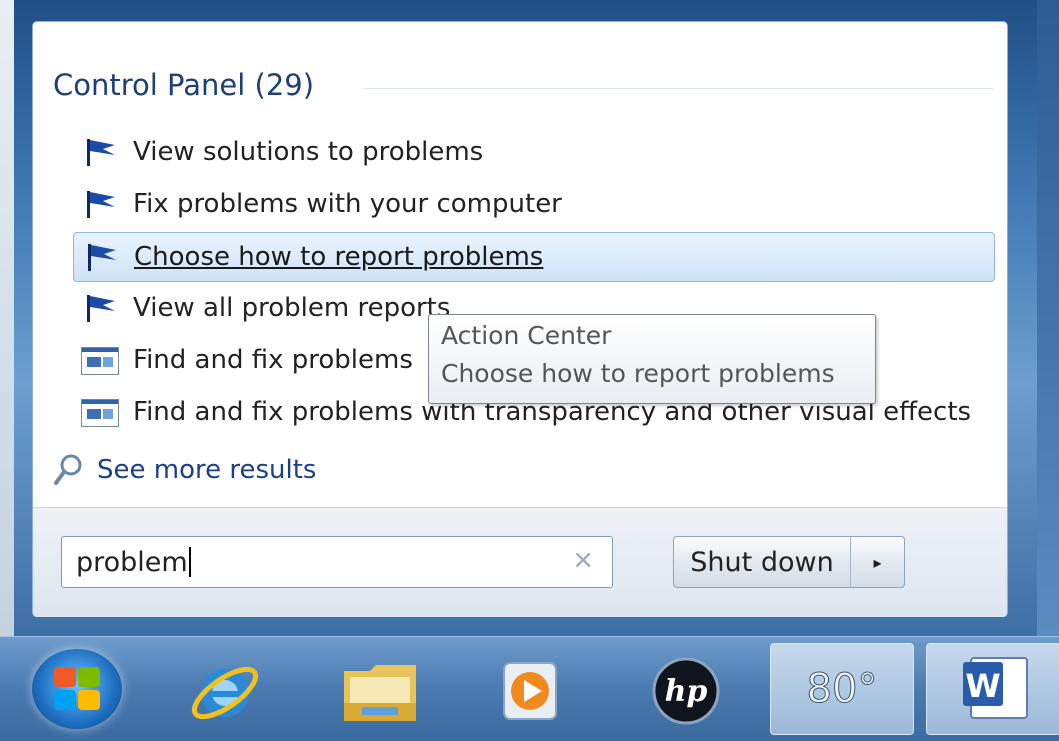  Describe the element at coordinates (380, 691) in the screenshot. I see `windows-explorer-icon` at that location.